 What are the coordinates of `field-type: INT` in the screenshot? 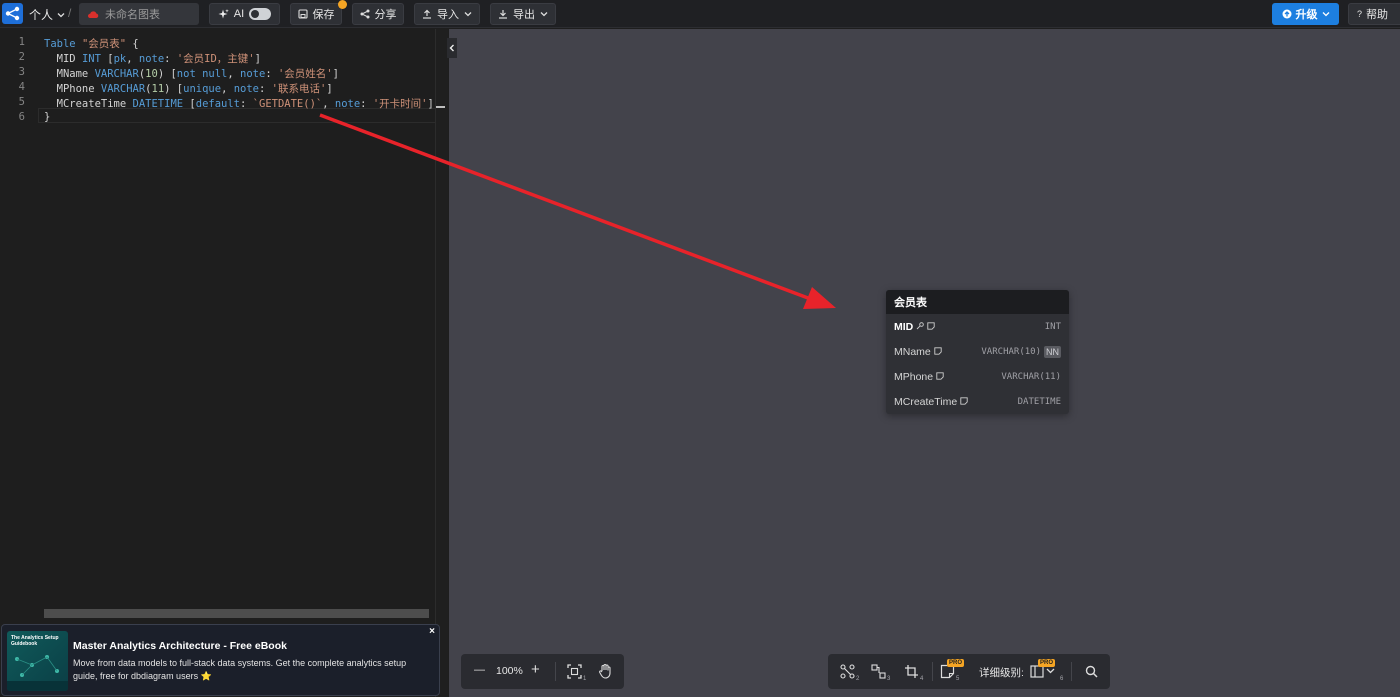 It's located at (1053, 327).